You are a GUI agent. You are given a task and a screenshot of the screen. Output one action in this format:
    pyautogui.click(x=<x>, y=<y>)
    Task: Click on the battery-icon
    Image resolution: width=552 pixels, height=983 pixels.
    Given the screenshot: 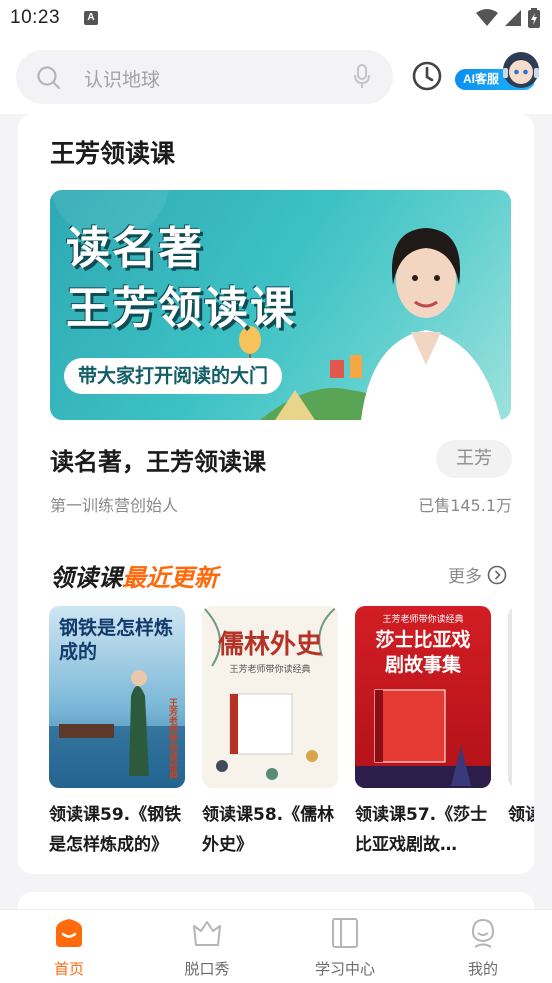 What is the action you would take?
    pyautogui.click(x=534, y=18)
    